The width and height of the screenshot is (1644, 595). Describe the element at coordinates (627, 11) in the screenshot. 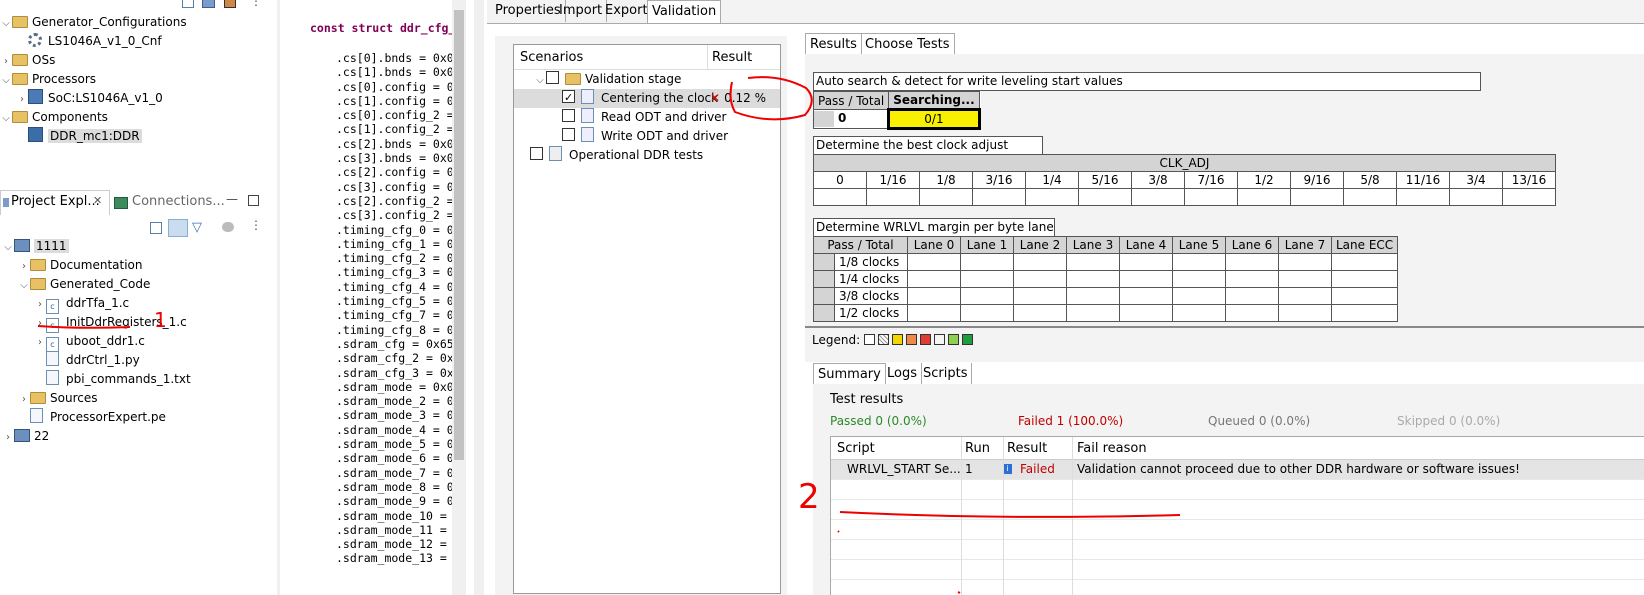

I see `tab-export: Export` at that location.